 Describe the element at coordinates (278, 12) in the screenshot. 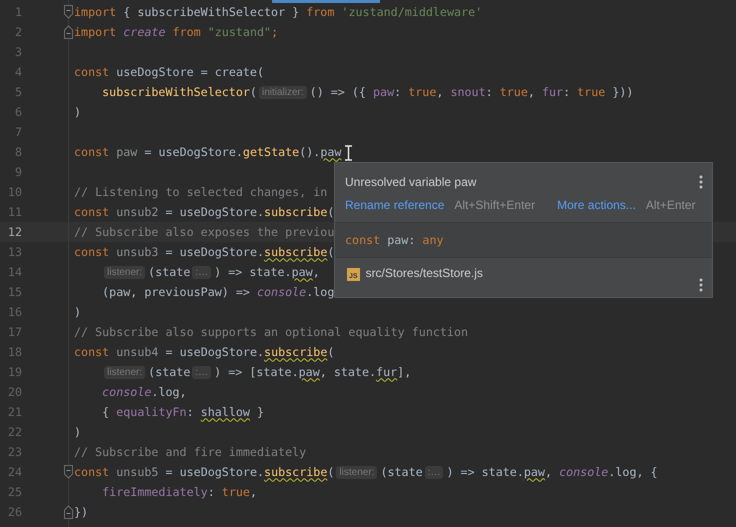

I see `code-text: import { subscribeWithSelector } from 'zustand/middleware'` at that location.